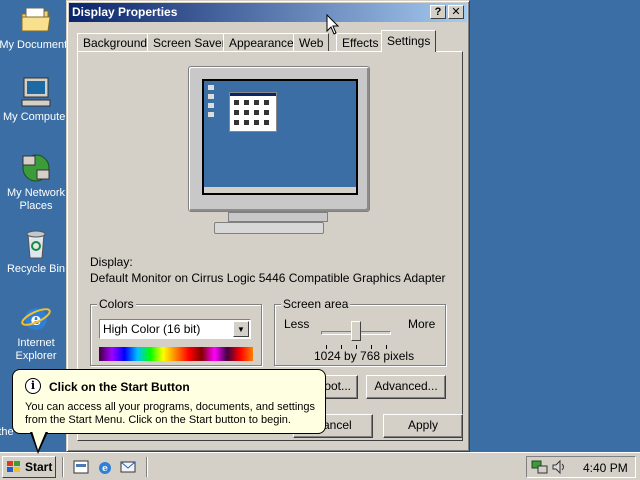  Describe the element at coordinates (261, 42) in the screenshot. I see `tab-appearance: Appearance` at that location.